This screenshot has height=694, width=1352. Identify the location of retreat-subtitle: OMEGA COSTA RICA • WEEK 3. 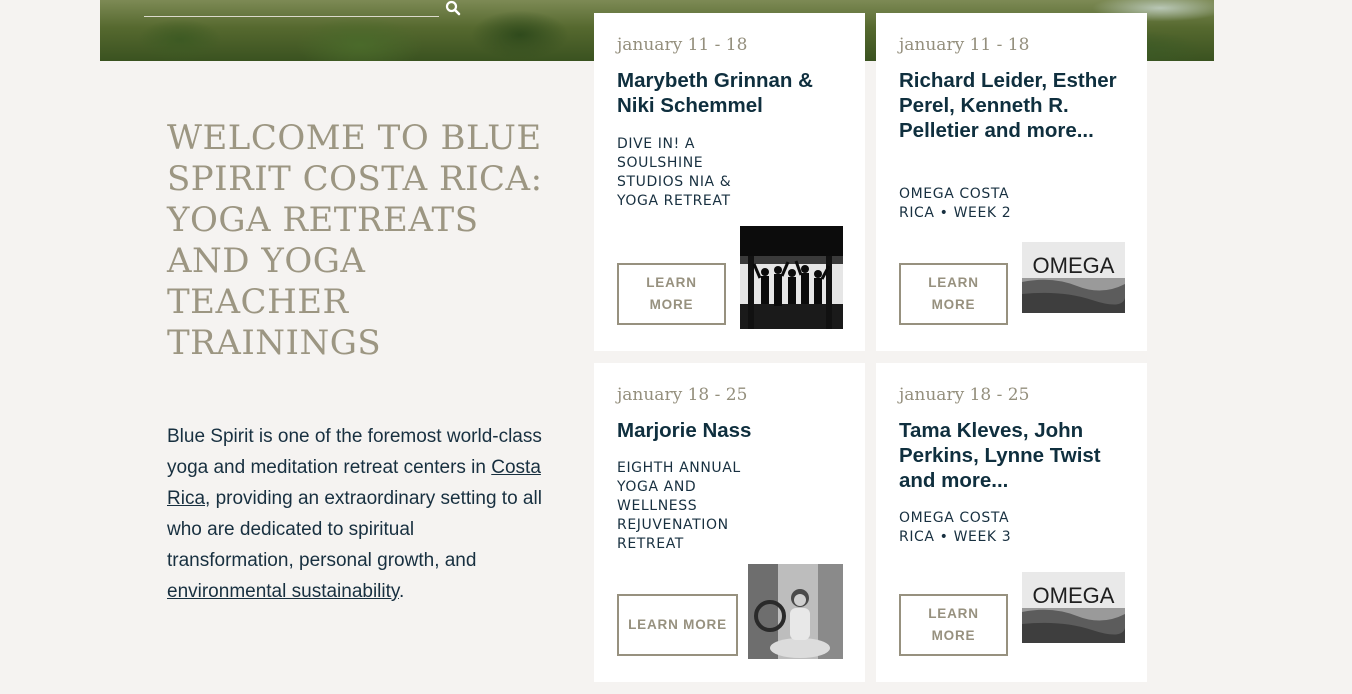
(955, 527).